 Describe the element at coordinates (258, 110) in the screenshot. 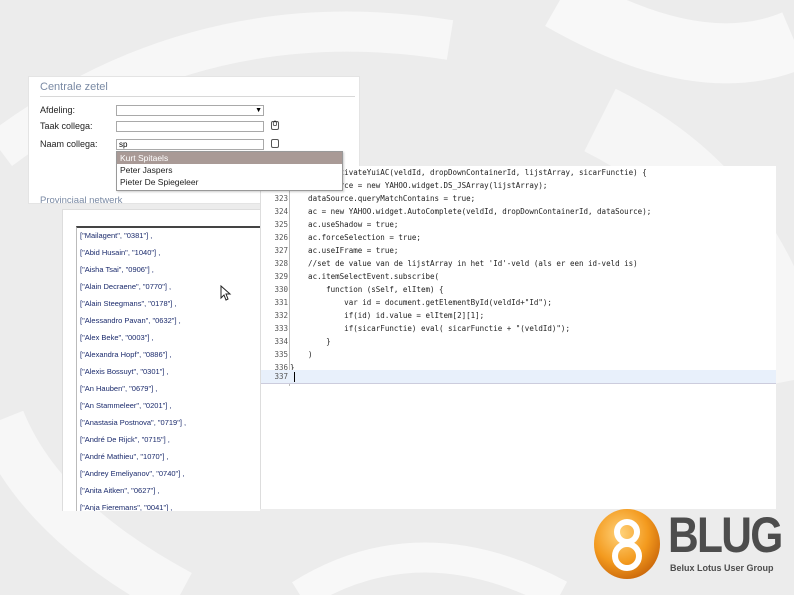

I see `chevron-down-icon: ▼` at that location.